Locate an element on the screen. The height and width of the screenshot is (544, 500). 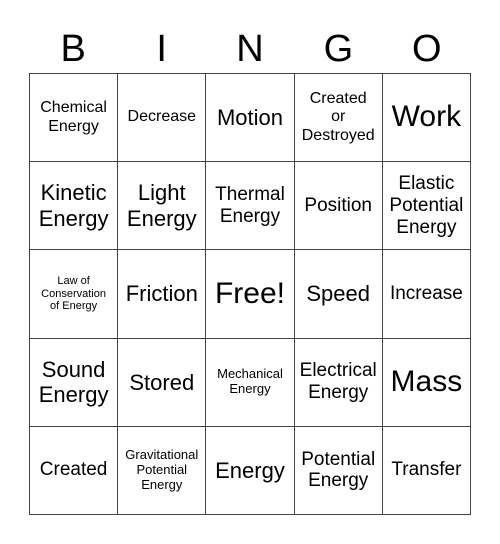
bingo-cell: Gravitational Potential Energy is located at coordinates (162, 470).